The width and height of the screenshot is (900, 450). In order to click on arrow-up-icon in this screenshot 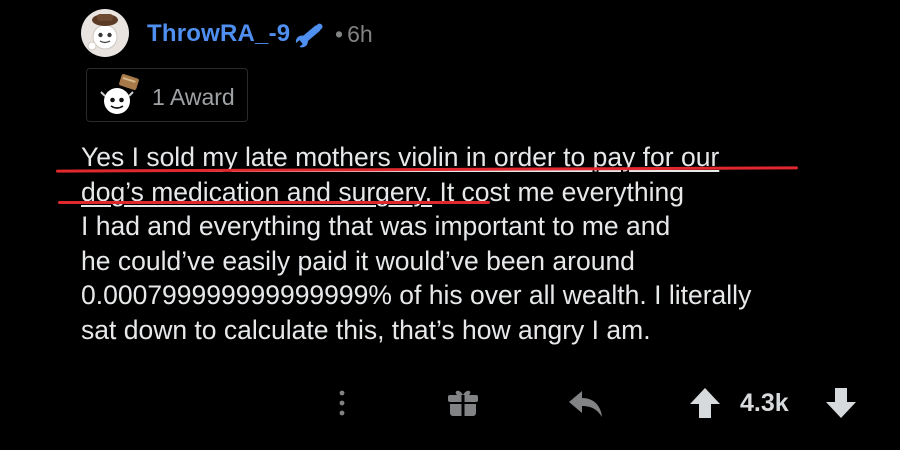, I will do `click(705, 403)`.